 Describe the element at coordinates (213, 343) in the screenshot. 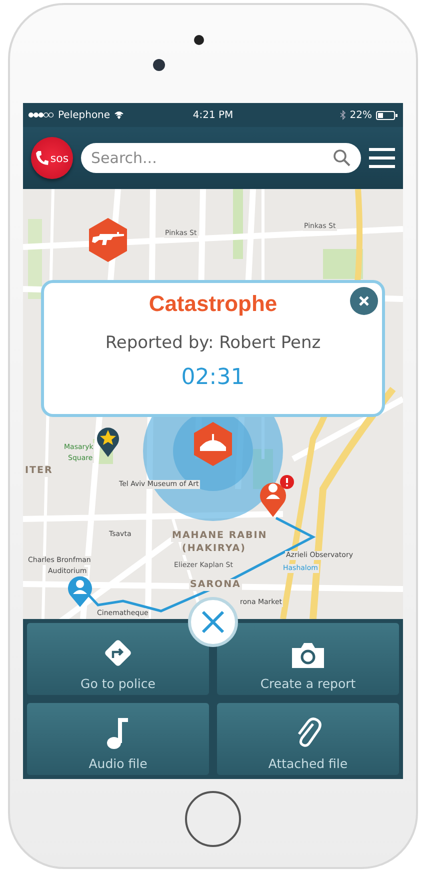

I see `reporter-text: Reported by: Robert Penz` at that location.